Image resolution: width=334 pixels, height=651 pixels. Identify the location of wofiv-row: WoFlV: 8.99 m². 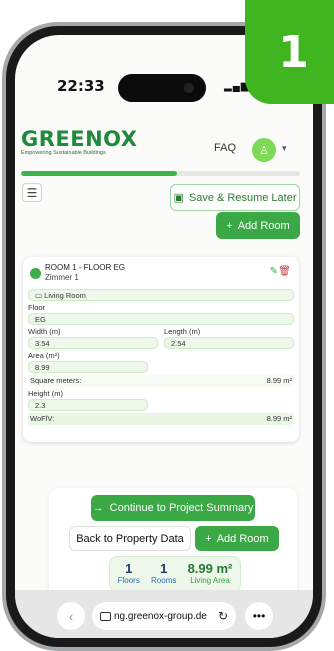
(161, 419).